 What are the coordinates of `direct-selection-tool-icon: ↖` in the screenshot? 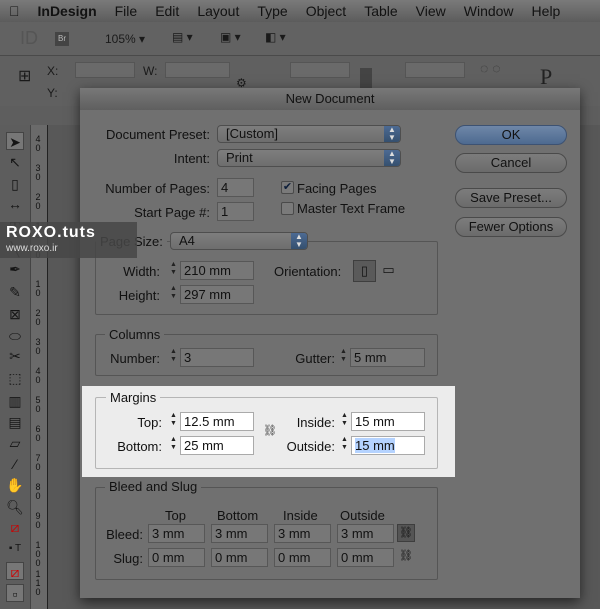 It's located at (15, 162).